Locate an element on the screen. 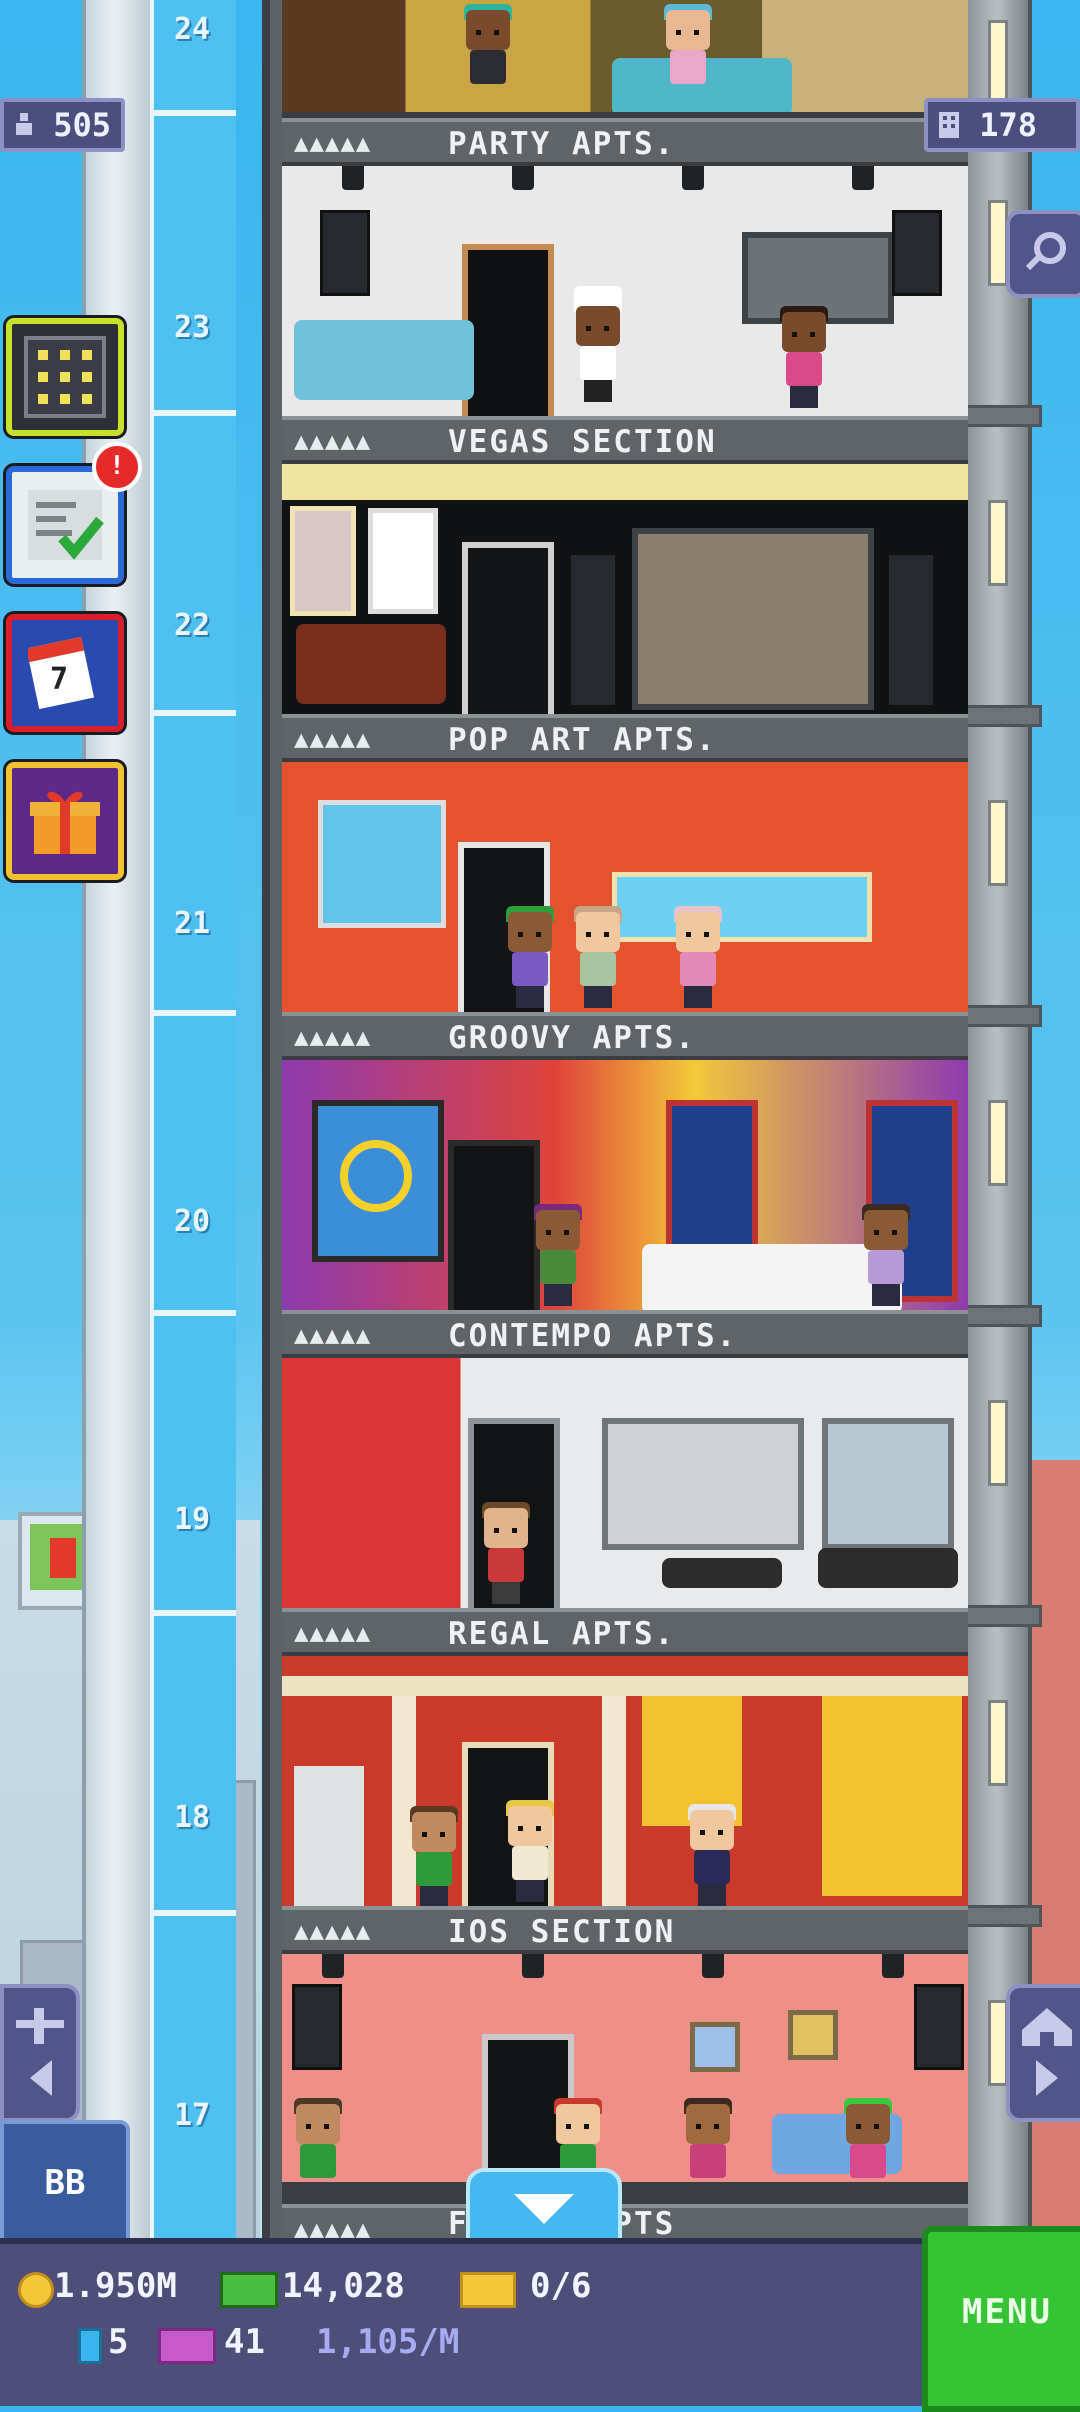 This screenshot has height=2412, width=1080. floor-banner: ▲▲▲▲▲ IOS SECTION is located at coordinates (625, 1930).